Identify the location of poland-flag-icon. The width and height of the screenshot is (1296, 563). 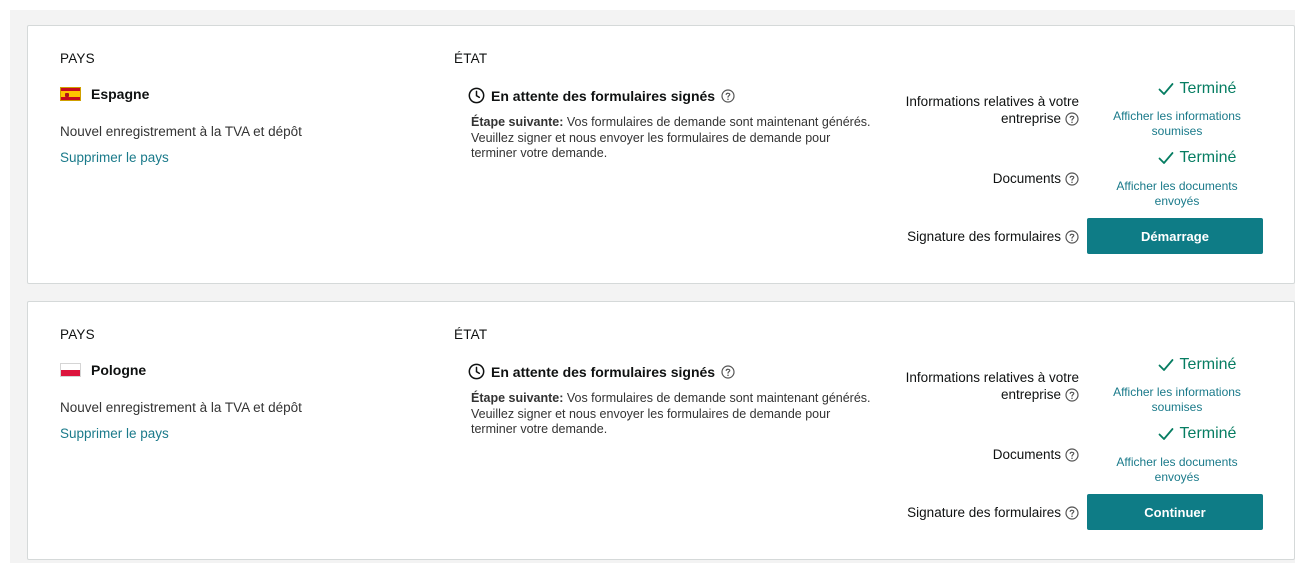
(70, 370).